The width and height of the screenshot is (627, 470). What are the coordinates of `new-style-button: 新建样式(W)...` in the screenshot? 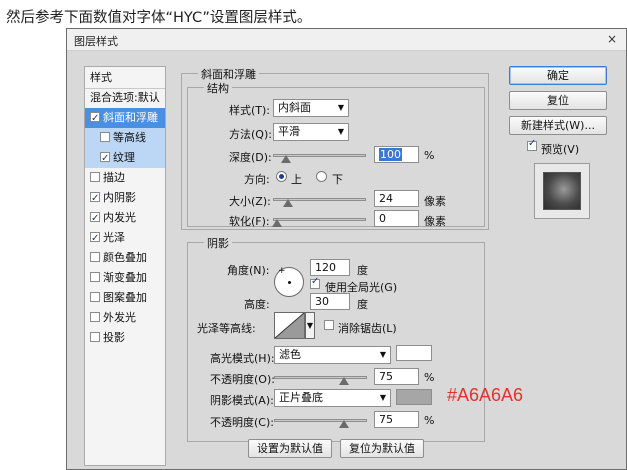 It's located at (558, 125).